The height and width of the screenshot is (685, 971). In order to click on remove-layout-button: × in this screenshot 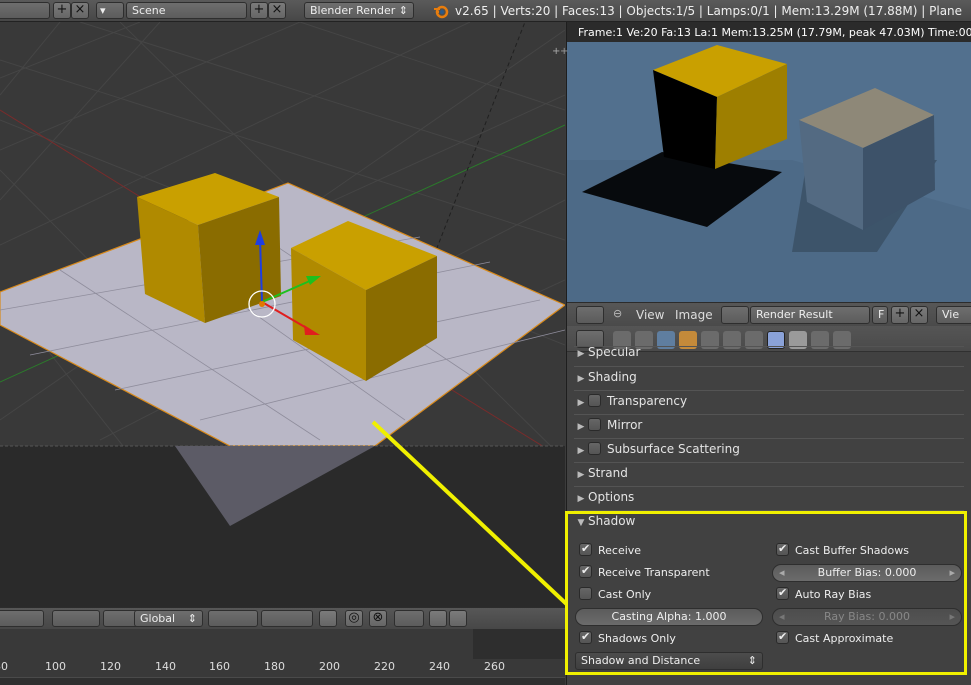, I will do `click(80, 10)`.